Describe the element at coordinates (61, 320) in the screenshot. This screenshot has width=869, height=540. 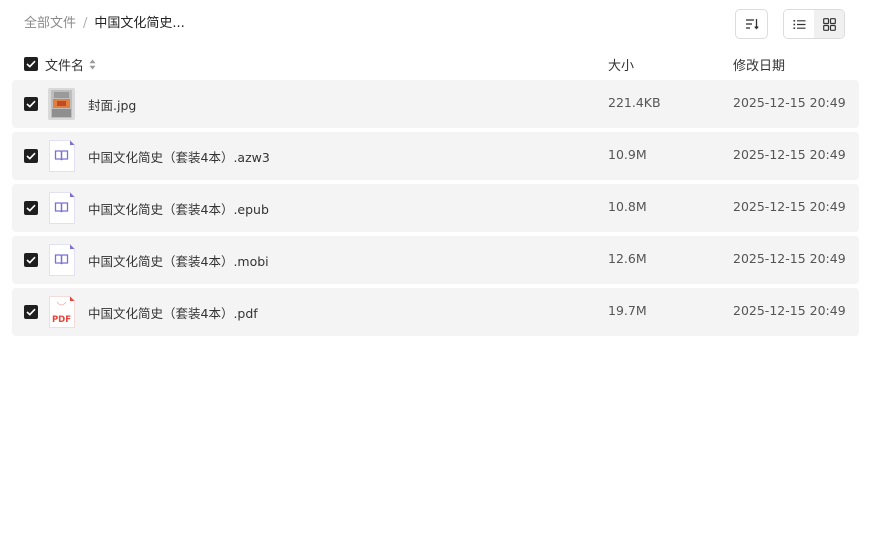
I see `pdf-icon-label: PDF` at that location.